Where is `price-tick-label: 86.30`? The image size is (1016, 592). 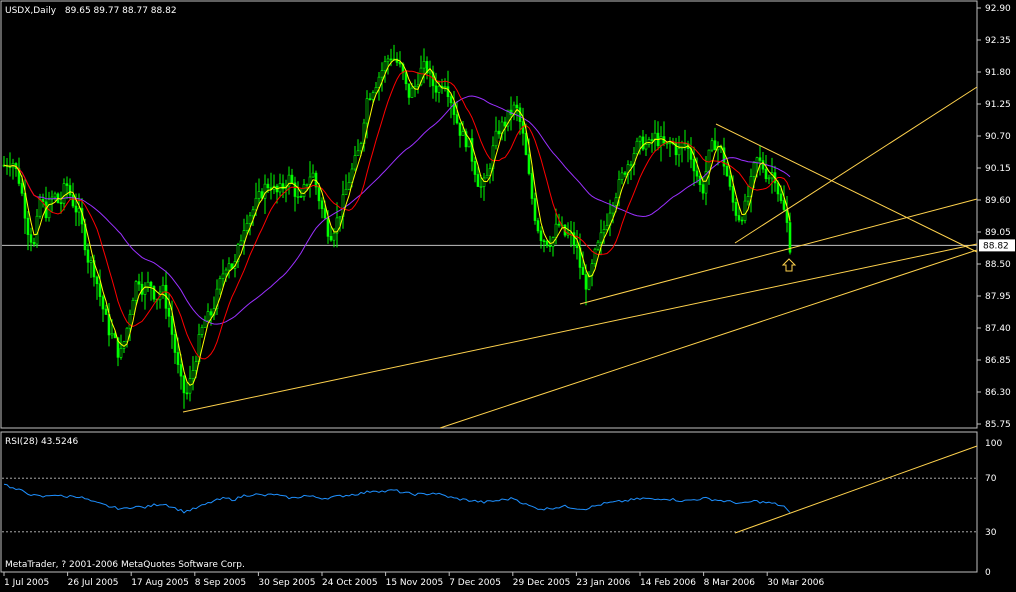
price-tick-label: 86.30 is located at coordinates (998, 393).